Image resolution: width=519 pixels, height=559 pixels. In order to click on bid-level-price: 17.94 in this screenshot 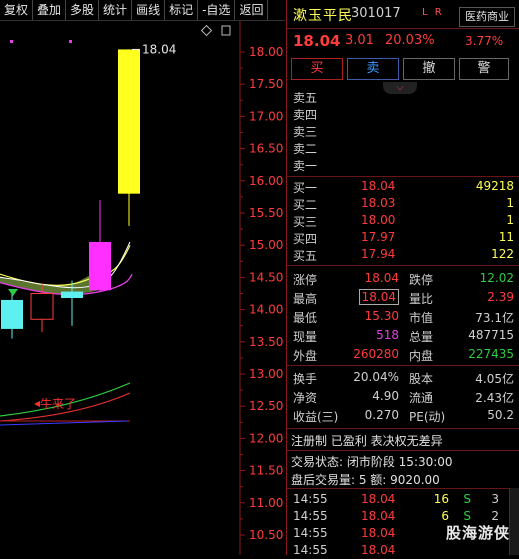, I will do `click(378, 254)`.